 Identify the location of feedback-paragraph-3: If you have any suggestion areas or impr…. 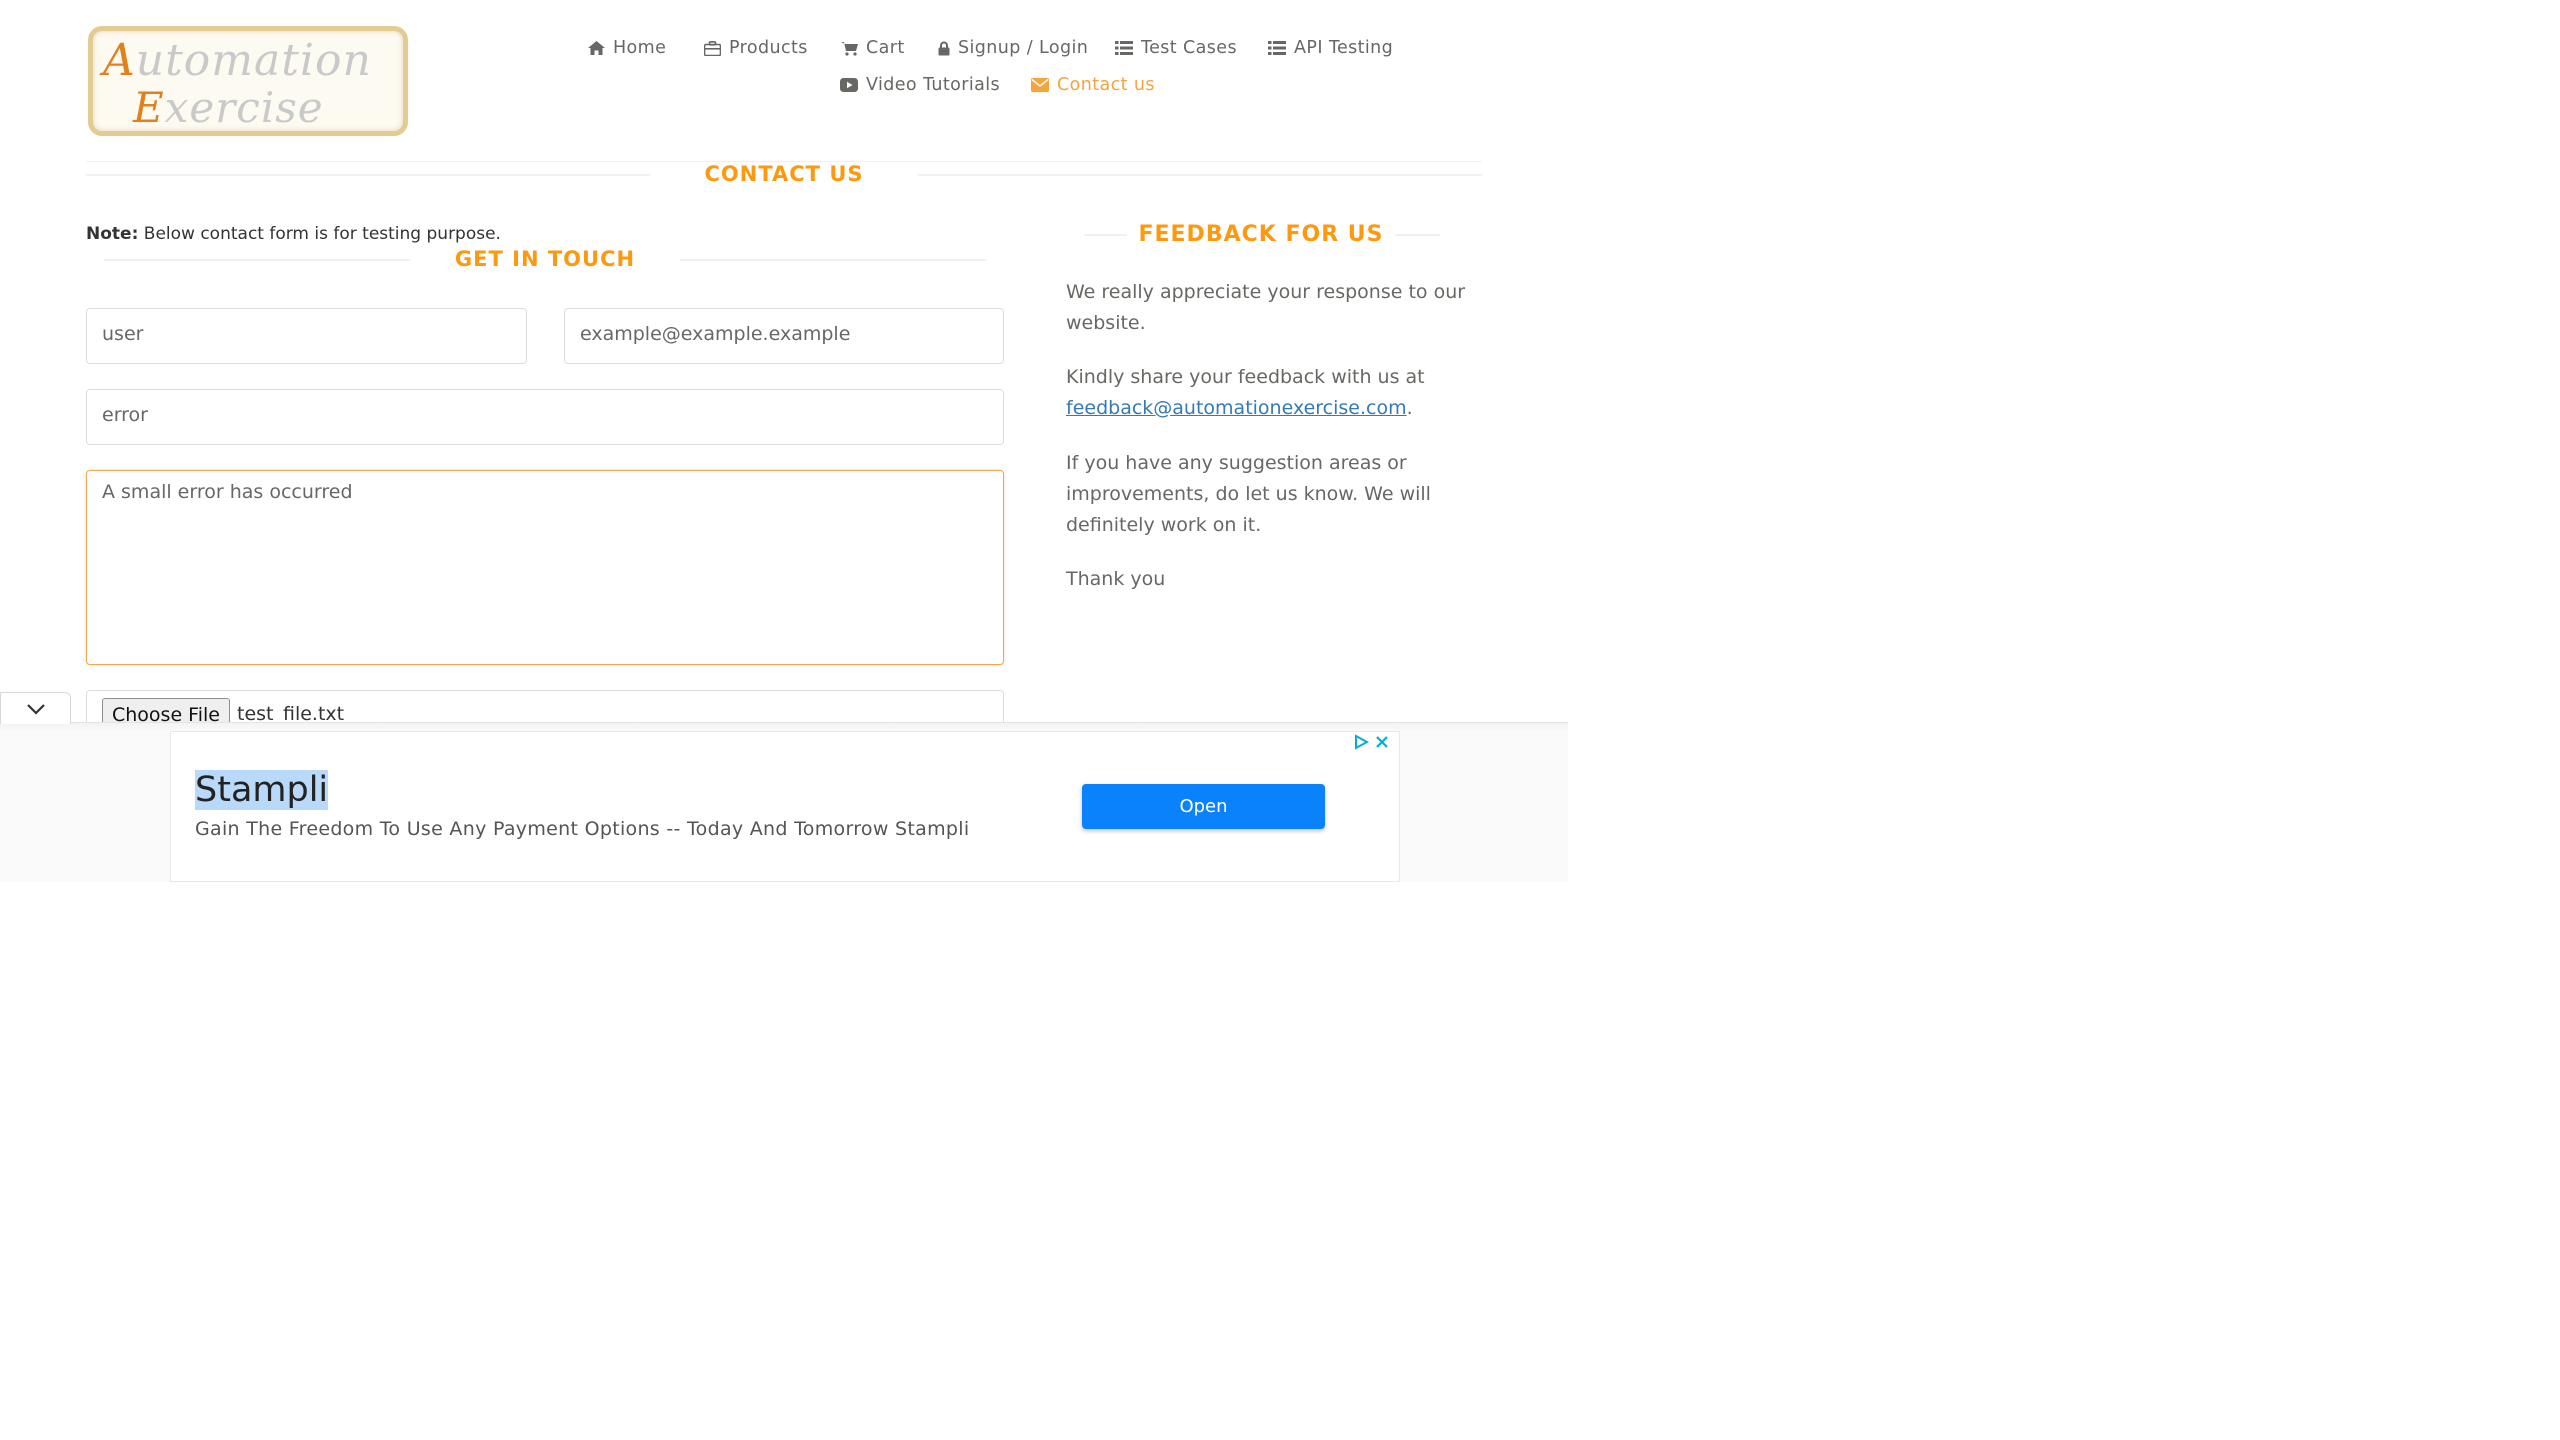
(1248, 494).